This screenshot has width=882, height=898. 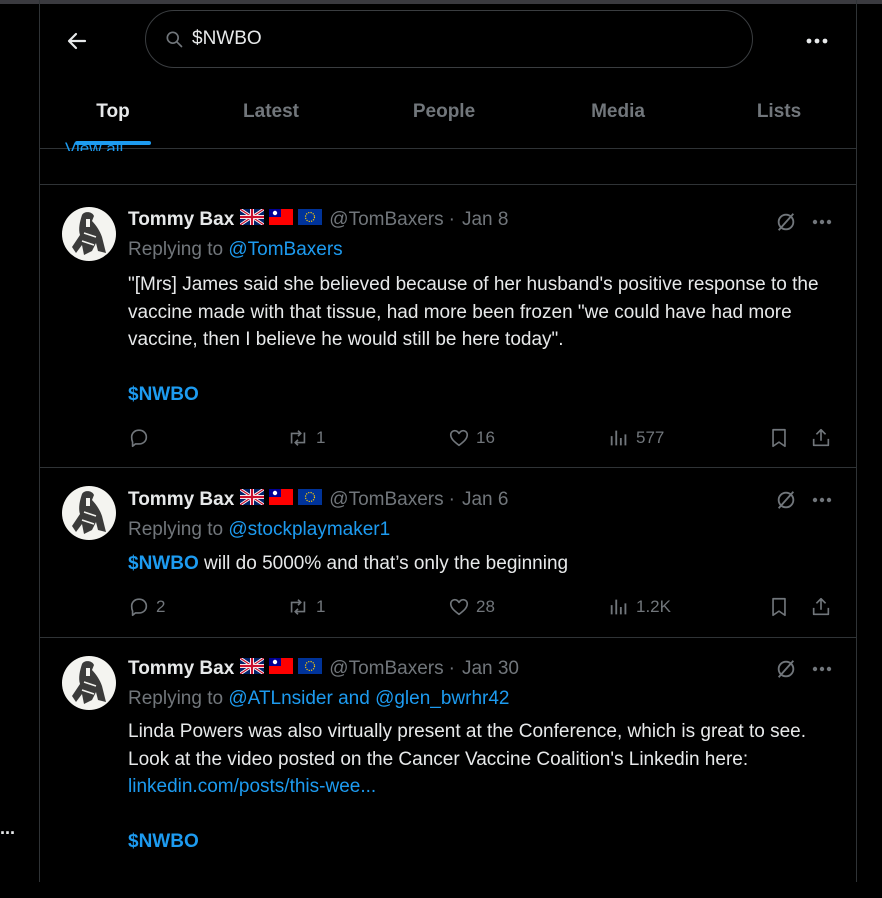 What do you see at coordinates (271, 112) in the screenshot?
I see `tab-latest: Latest` at bounding box center [271, 112].